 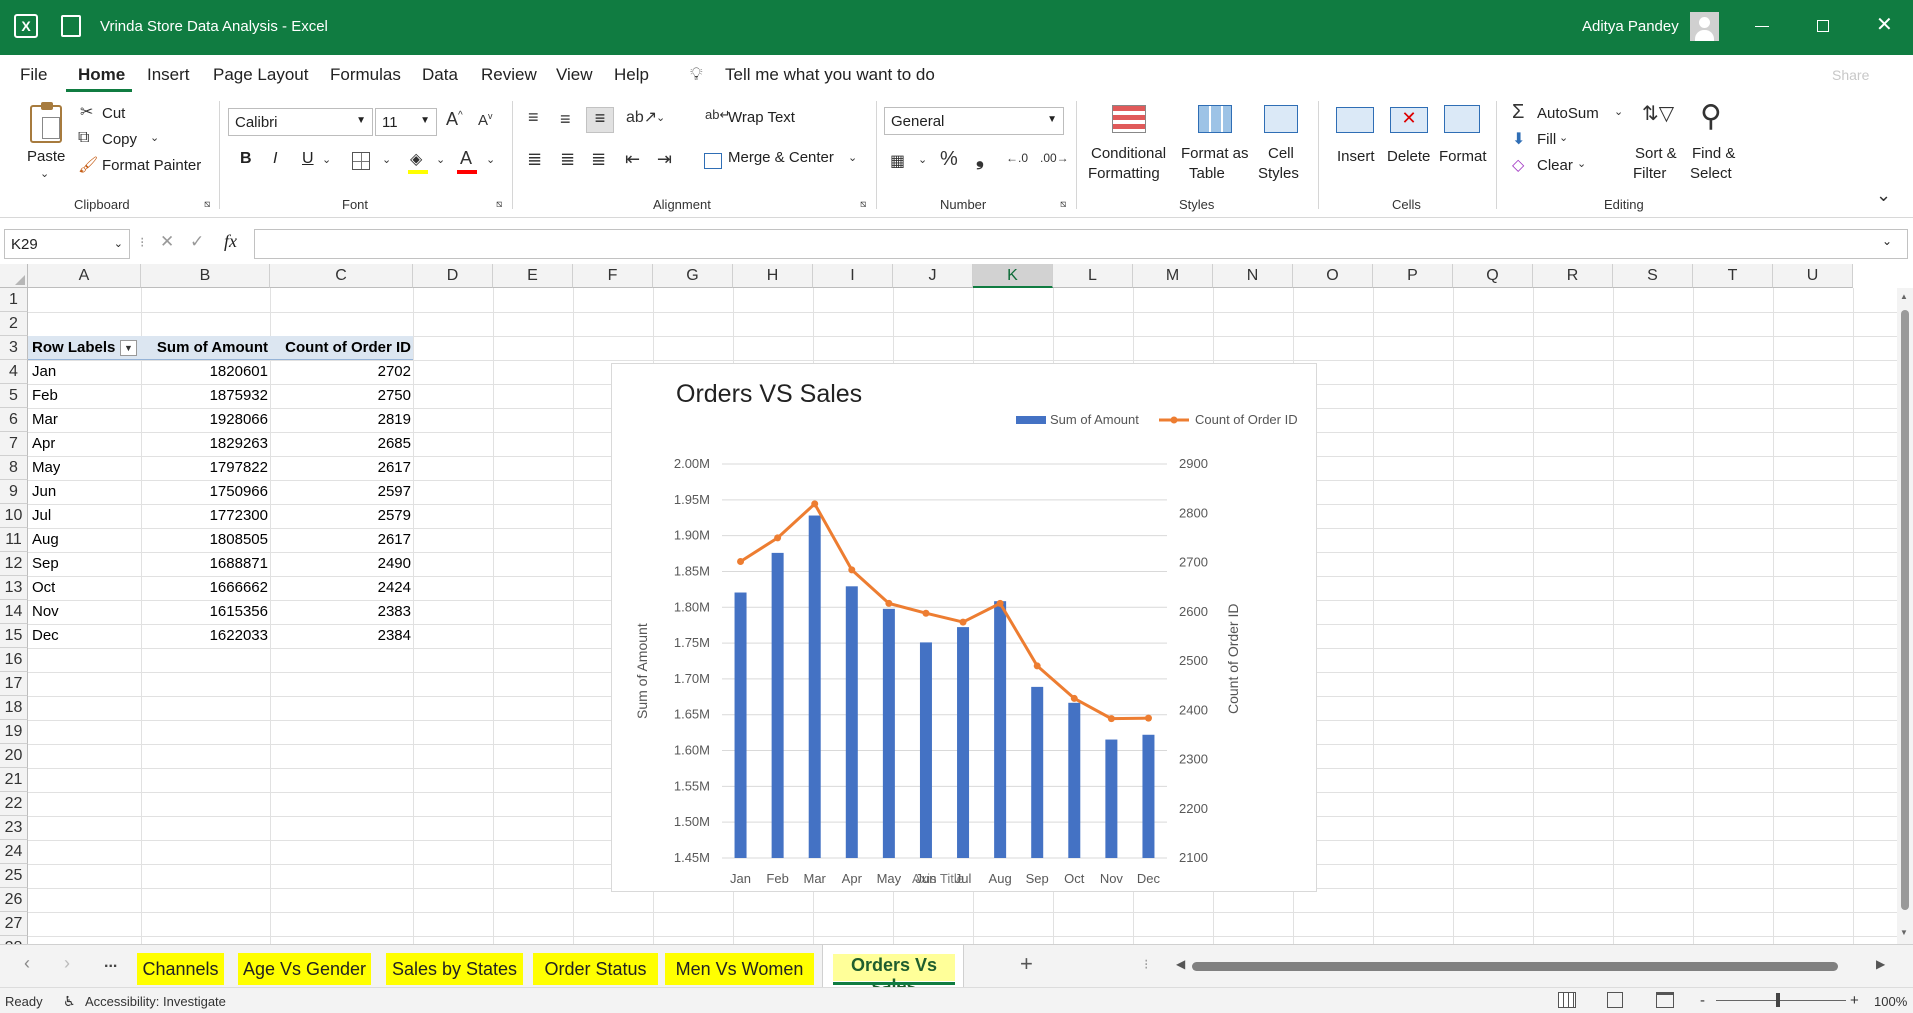 I want to click on line-point-dec, so click(x=1148, y=718).